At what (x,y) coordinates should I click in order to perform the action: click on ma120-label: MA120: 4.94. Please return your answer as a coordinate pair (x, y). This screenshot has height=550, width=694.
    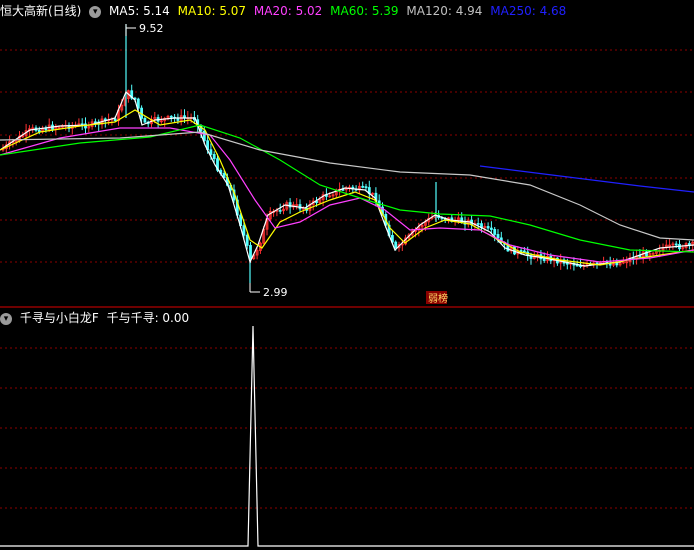
    Looking at the image, I should click on (444, 11).